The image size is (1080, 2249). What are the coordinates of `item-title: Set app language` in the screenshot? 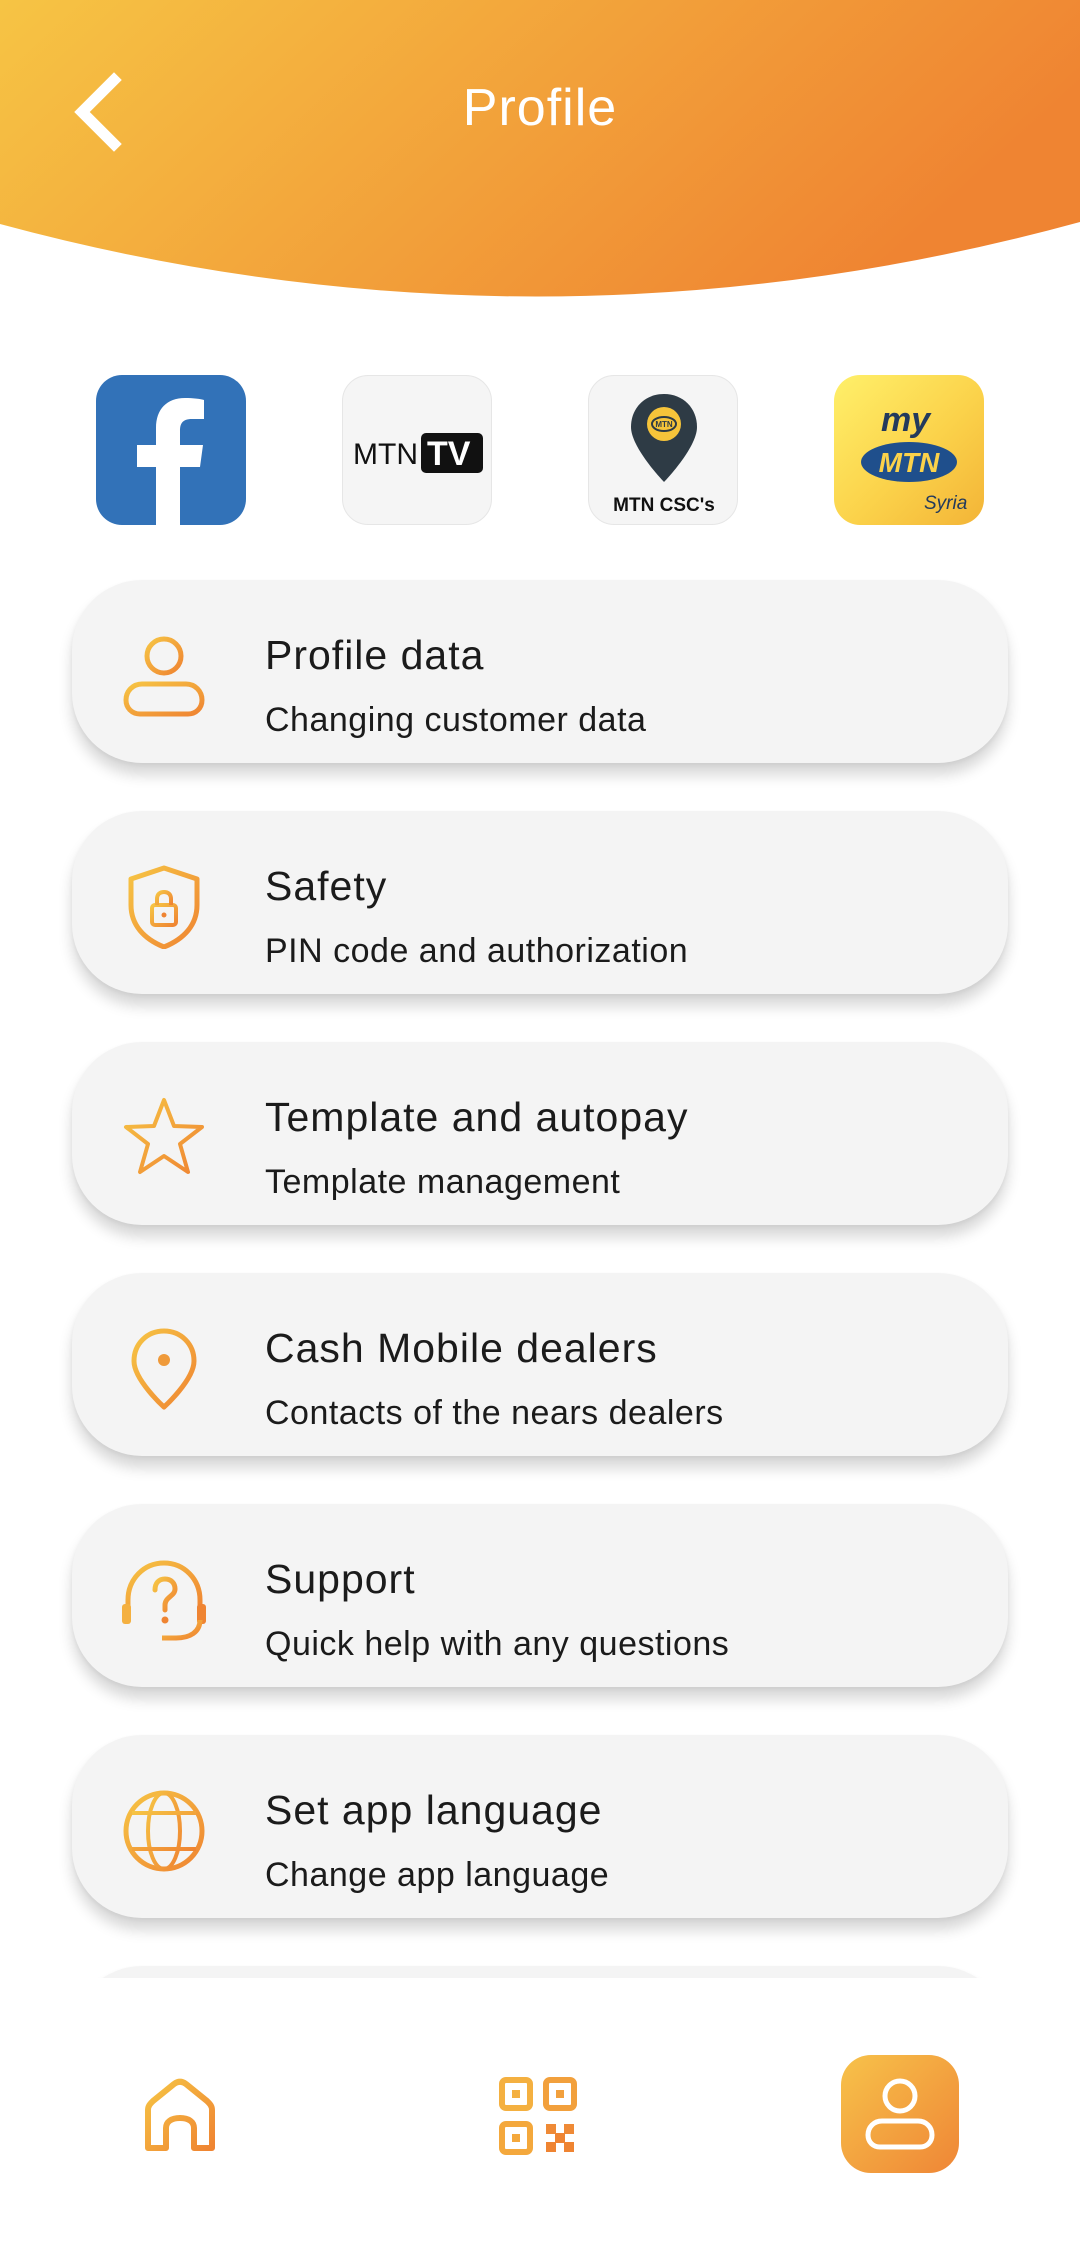 It's located at (434, 1810).